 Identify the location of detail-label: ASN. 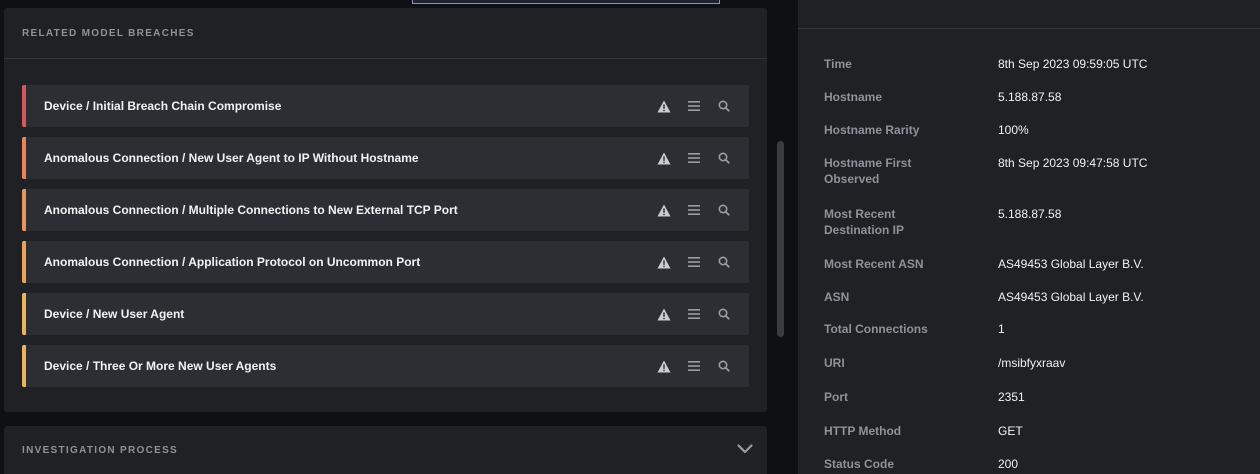
(837, 297).